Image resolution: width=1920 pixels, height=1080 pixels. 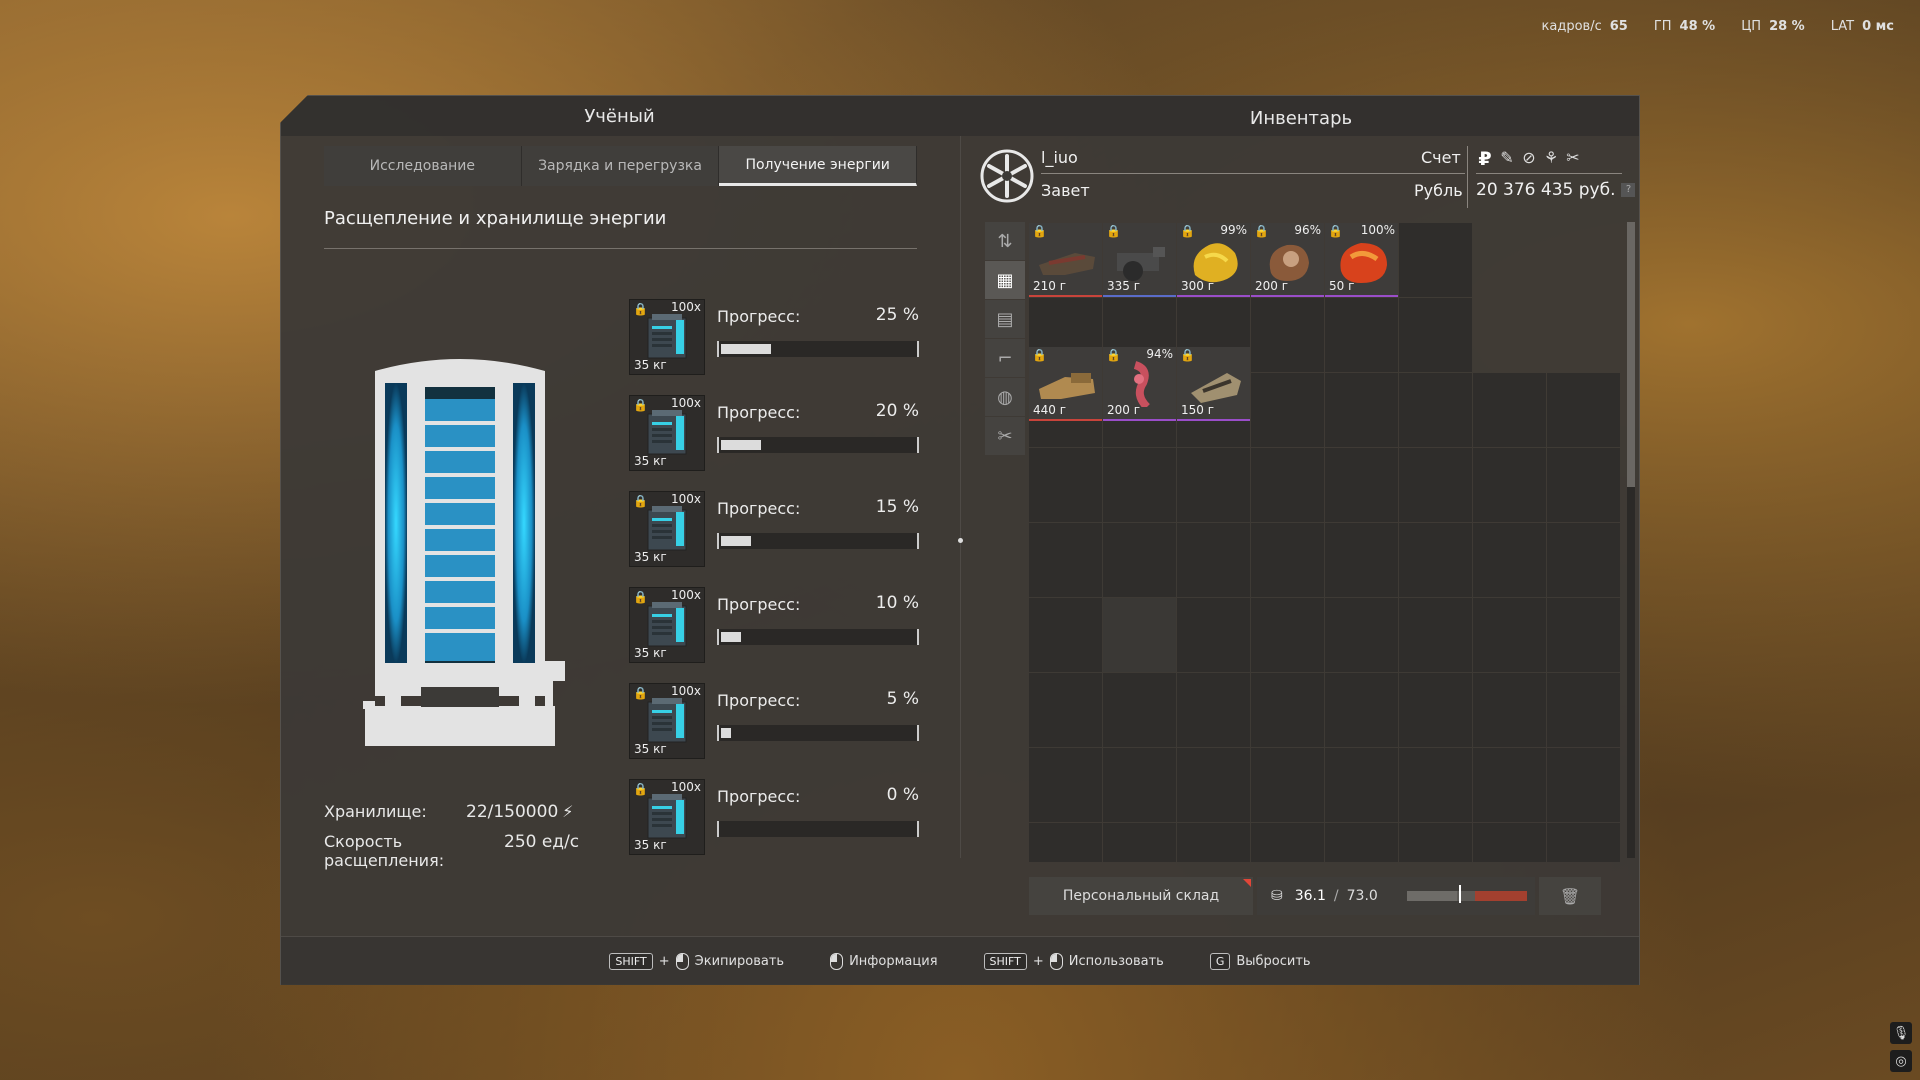 What do you see at coordinates (1213, 383) in the screenshot?
I see `inventory-item: 🔒 150 г` at bounding box center [1213, 383].